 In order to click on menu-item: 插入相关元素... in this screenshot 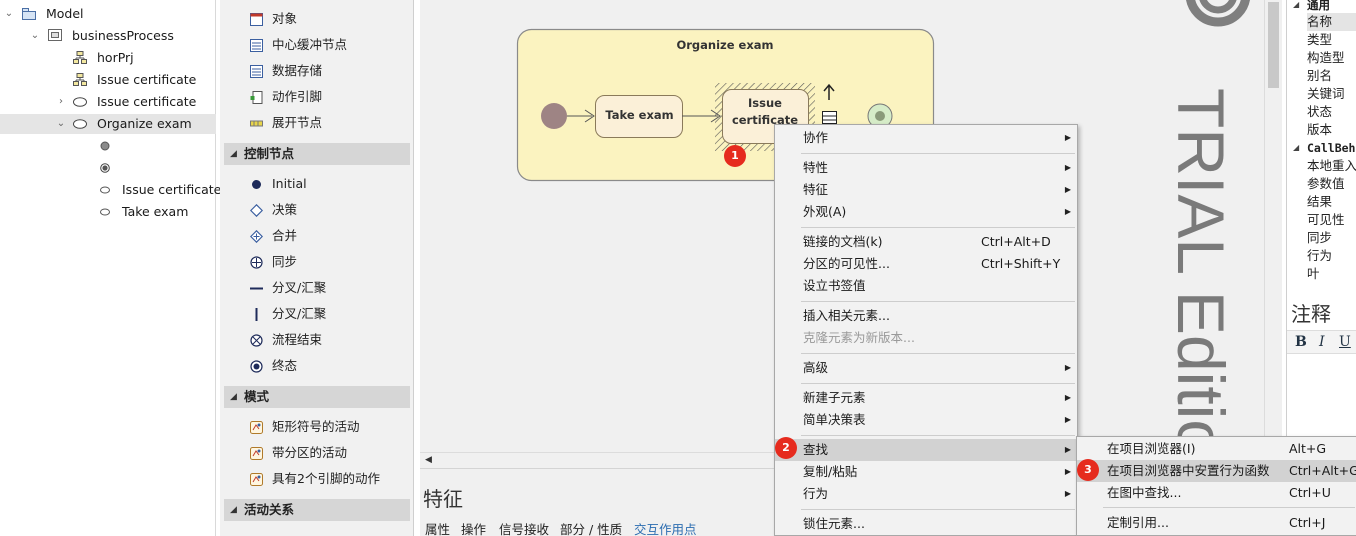, I will do `click(926, 316)`.